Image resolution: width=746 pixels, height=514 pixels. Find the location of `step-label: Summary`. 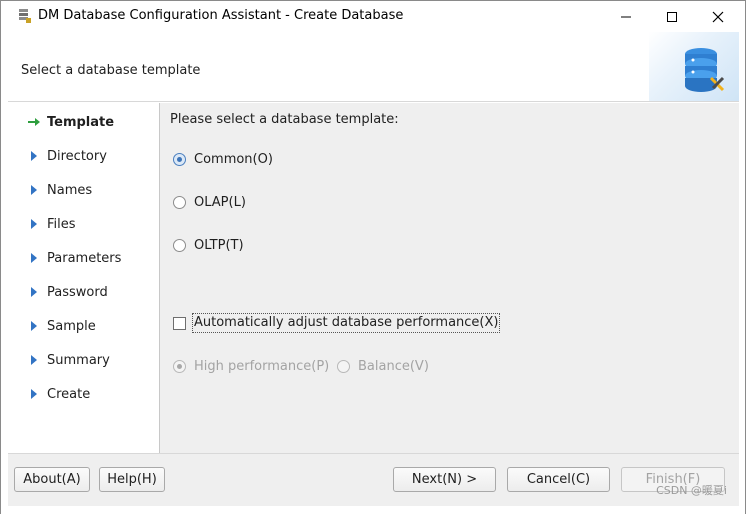

step-label: Summary is located at coordinates (78, 360).